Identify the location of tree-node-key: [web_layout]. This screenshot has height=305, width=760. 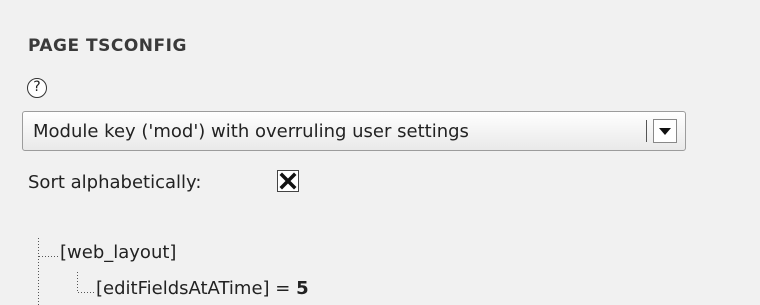
(118, 252).